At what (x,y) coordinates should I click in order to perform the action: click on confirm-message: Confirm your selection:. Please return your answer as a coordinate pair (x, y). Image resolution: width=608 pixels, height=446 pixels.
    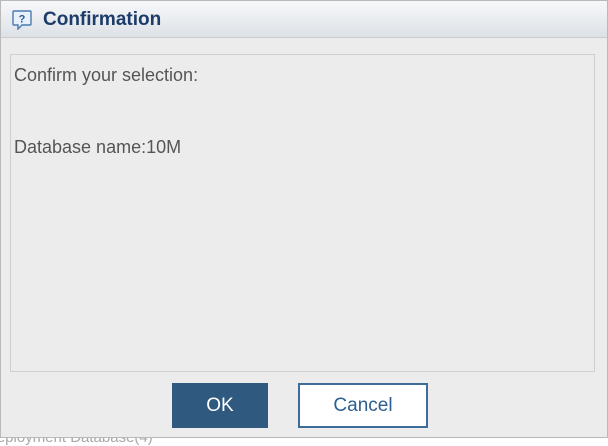
    Looking at the image, I should click on (106, 75).